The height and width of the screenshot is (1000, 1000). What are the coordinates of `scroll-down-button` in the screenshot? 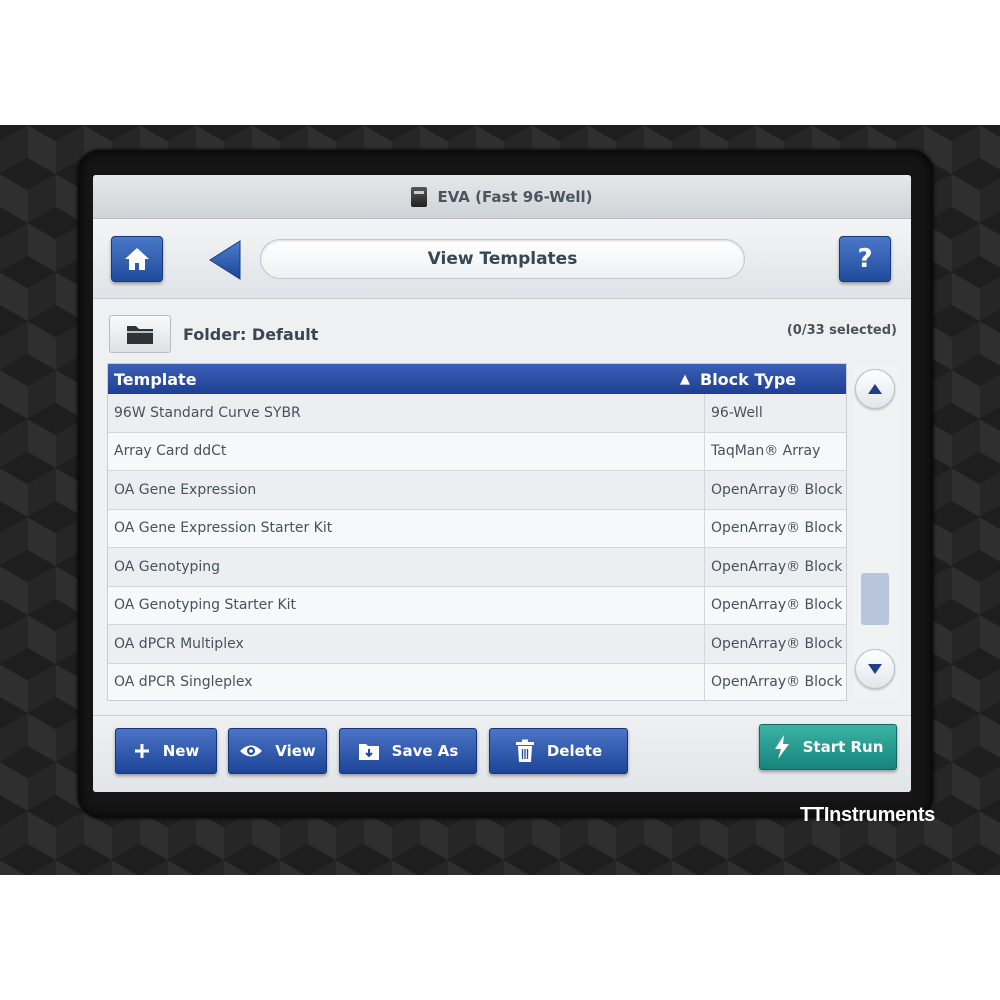 It's located at (875, 669).